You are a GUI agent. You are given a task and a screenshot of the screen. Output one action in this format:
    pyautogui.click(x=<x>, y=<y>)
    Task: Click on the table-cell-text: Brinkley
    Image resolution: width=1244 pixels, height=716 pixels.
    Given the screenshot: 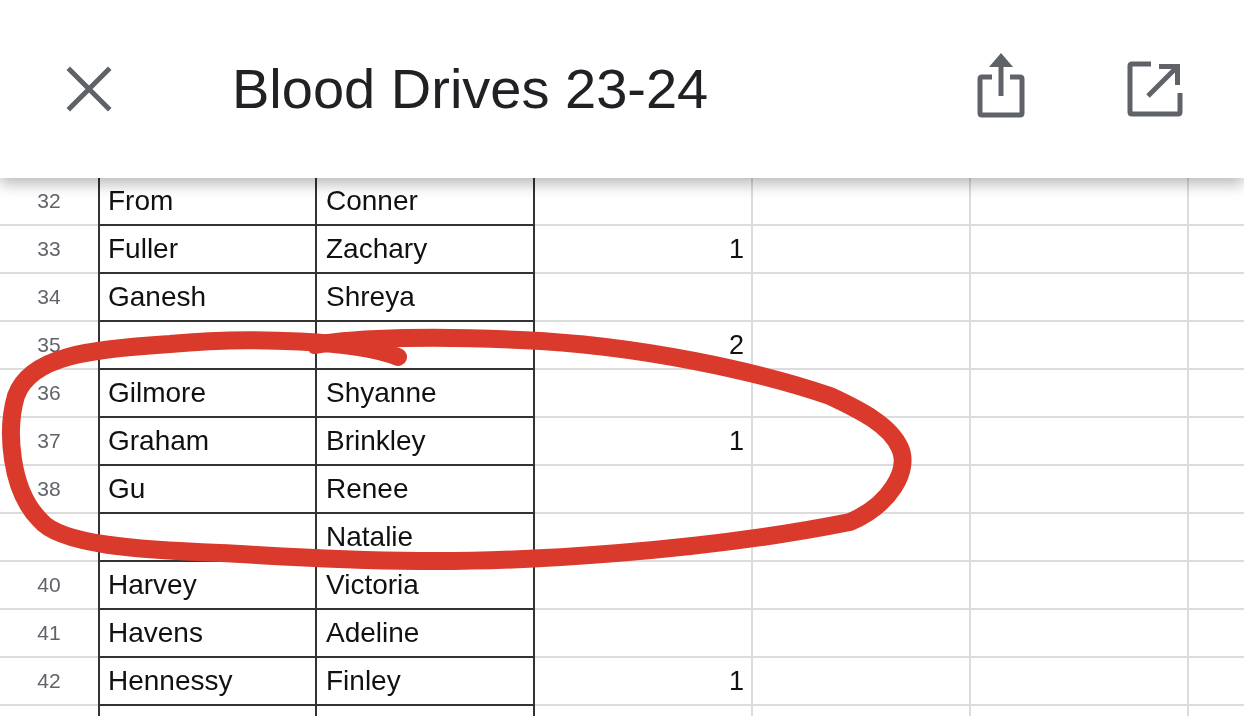 What is the action you would take?
    pyautogui.click(x=376, y=441)
    